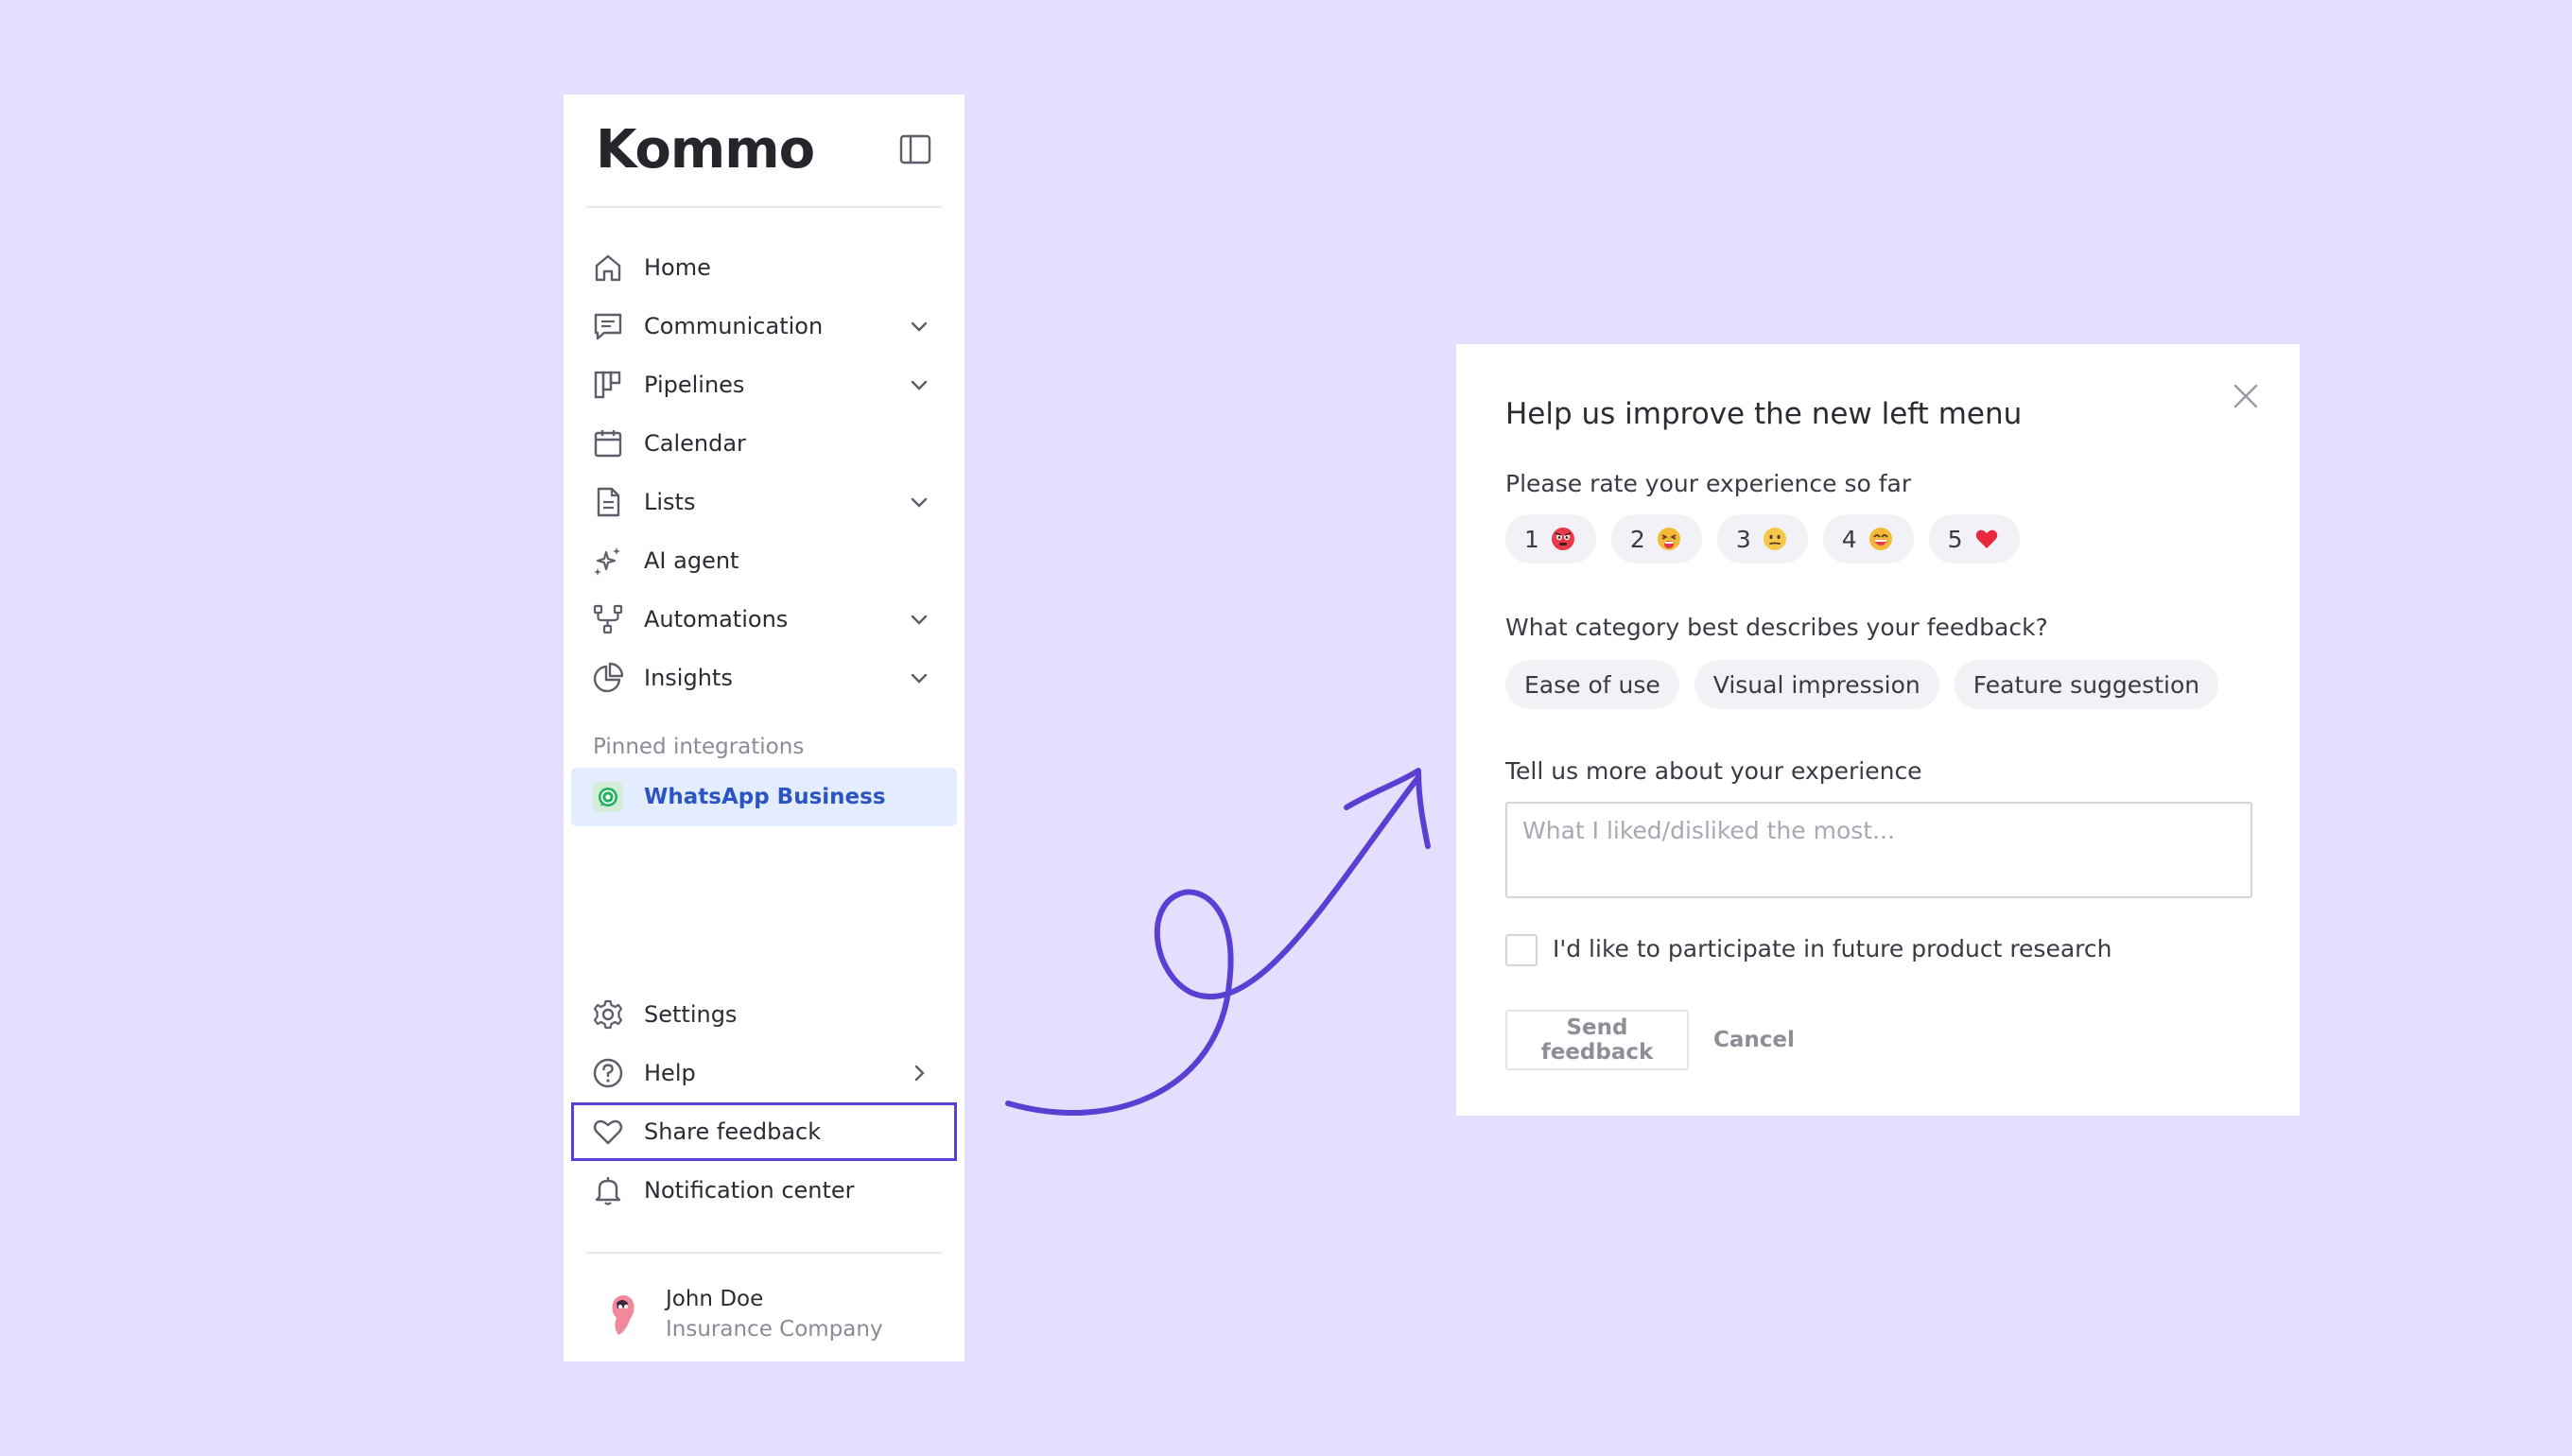 The width and height of the screenshot is (2572, 1456). What do you see at coordinates (691, 560) in the screenshot?
I see `sidebar-item-label: AI agent` at bounding box center [691, 560].